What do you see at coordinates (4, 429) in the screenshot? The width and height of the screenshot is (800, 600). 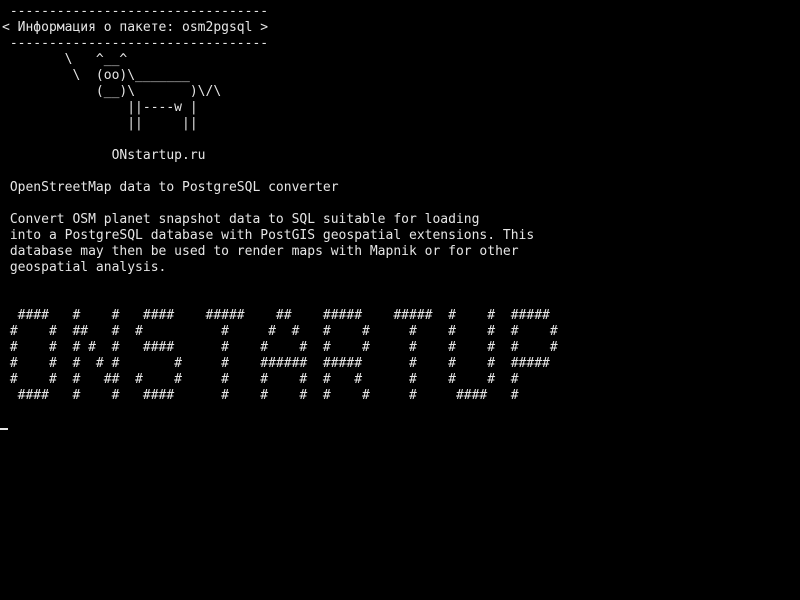 I see `text-cursor` at bounding box center [4, 429].